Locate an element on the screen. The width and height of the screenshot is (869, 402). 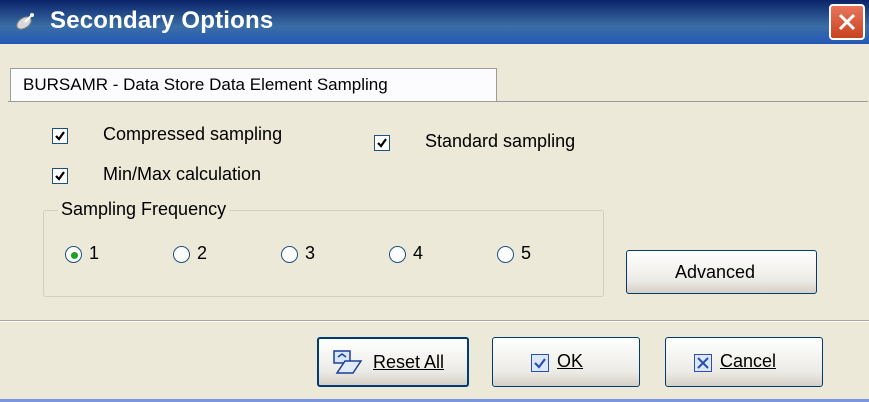
advanced-button: Advanced is located at coordinates (721, 272).